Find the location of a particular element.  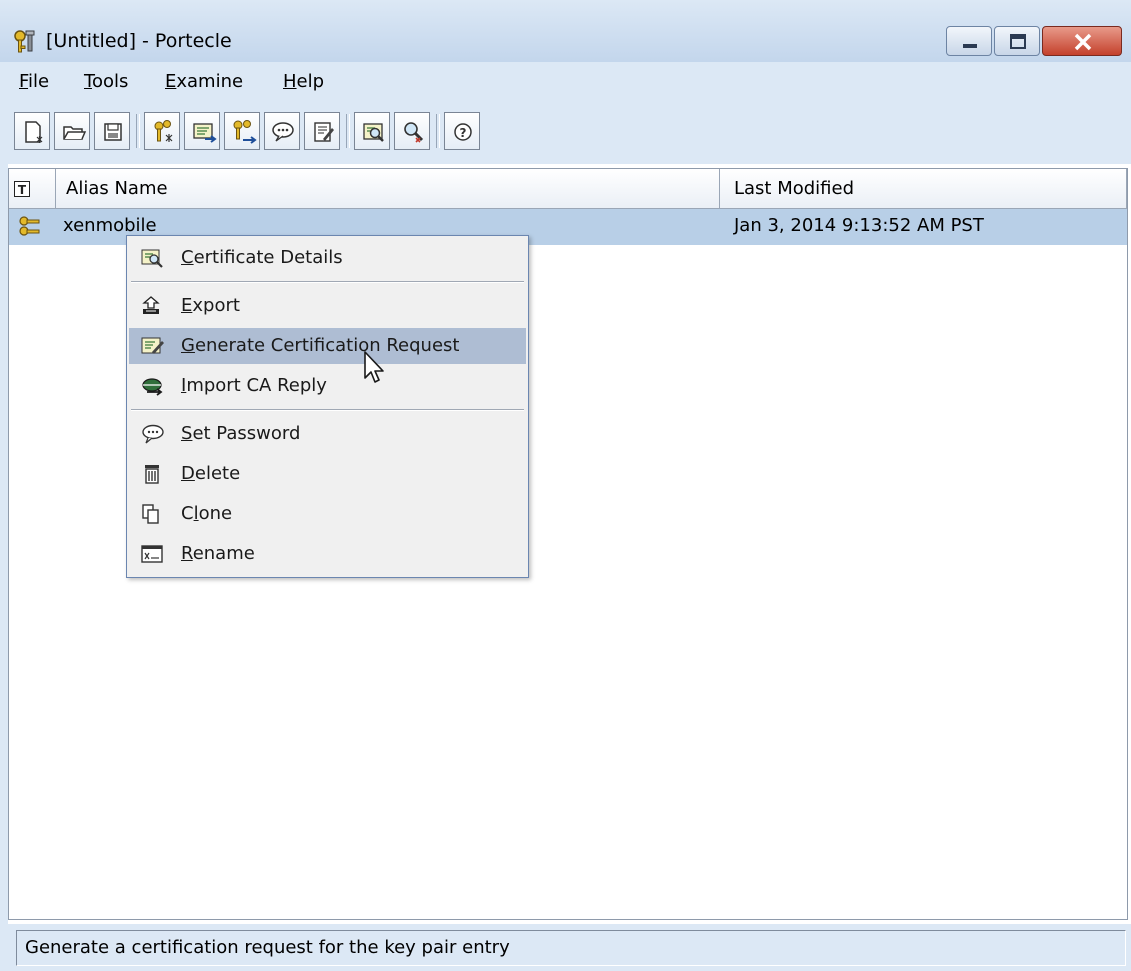

import-key-pair-button is located at coordinates (242, 131).